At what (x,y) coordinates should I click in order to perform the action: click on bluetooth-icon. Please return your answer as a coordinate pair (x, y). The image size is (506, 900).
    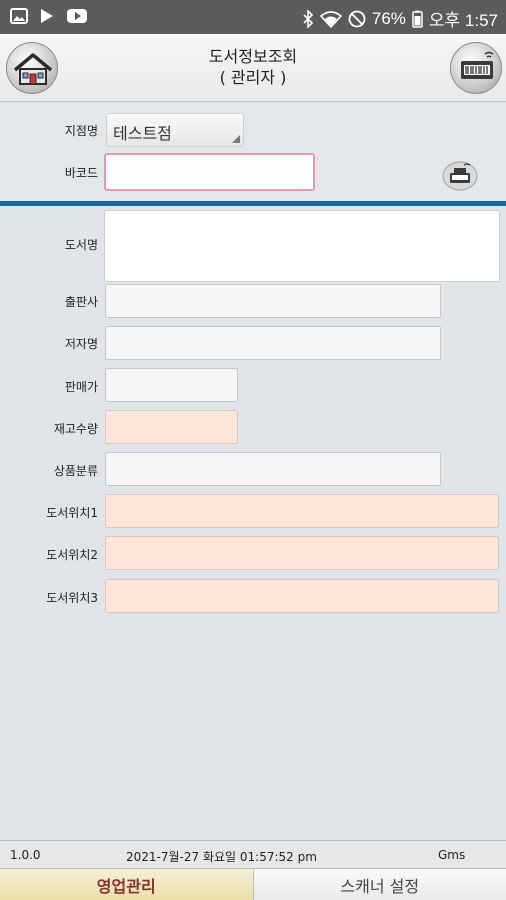
    Looking at the image, I should click on (308, 18).